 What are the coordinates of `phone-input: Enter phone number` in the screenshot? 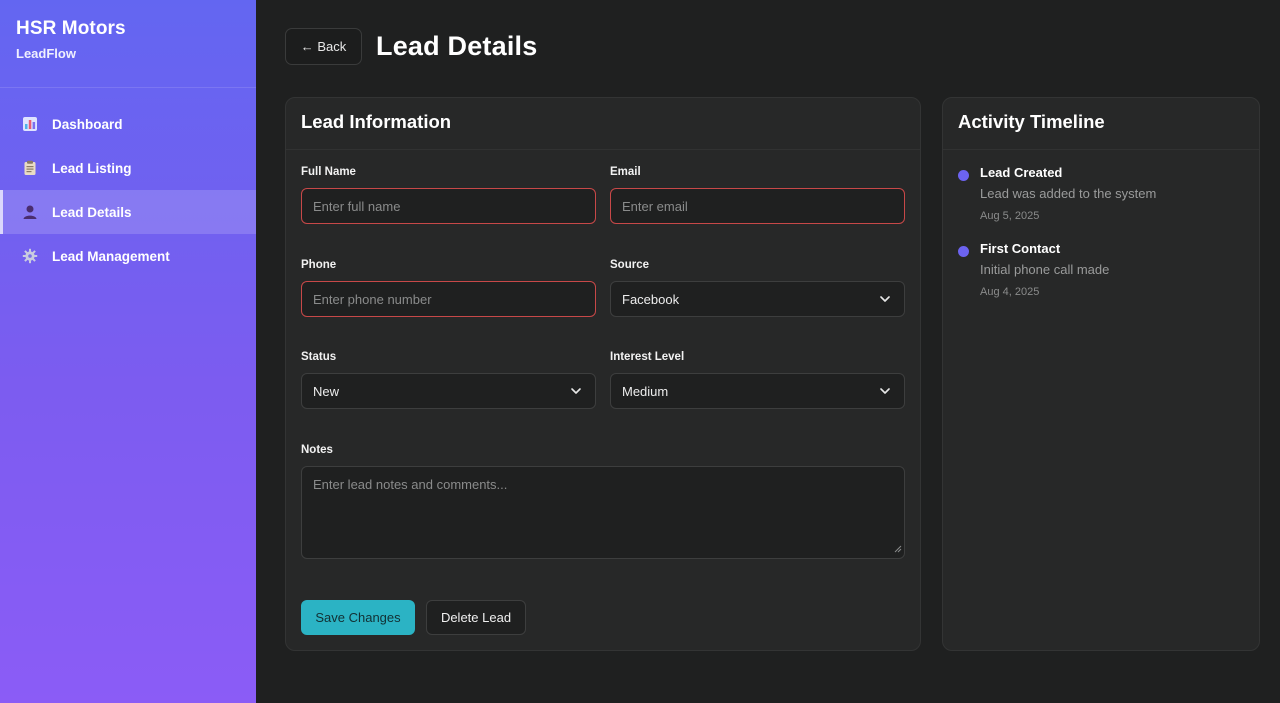 It's located at (448, 299).